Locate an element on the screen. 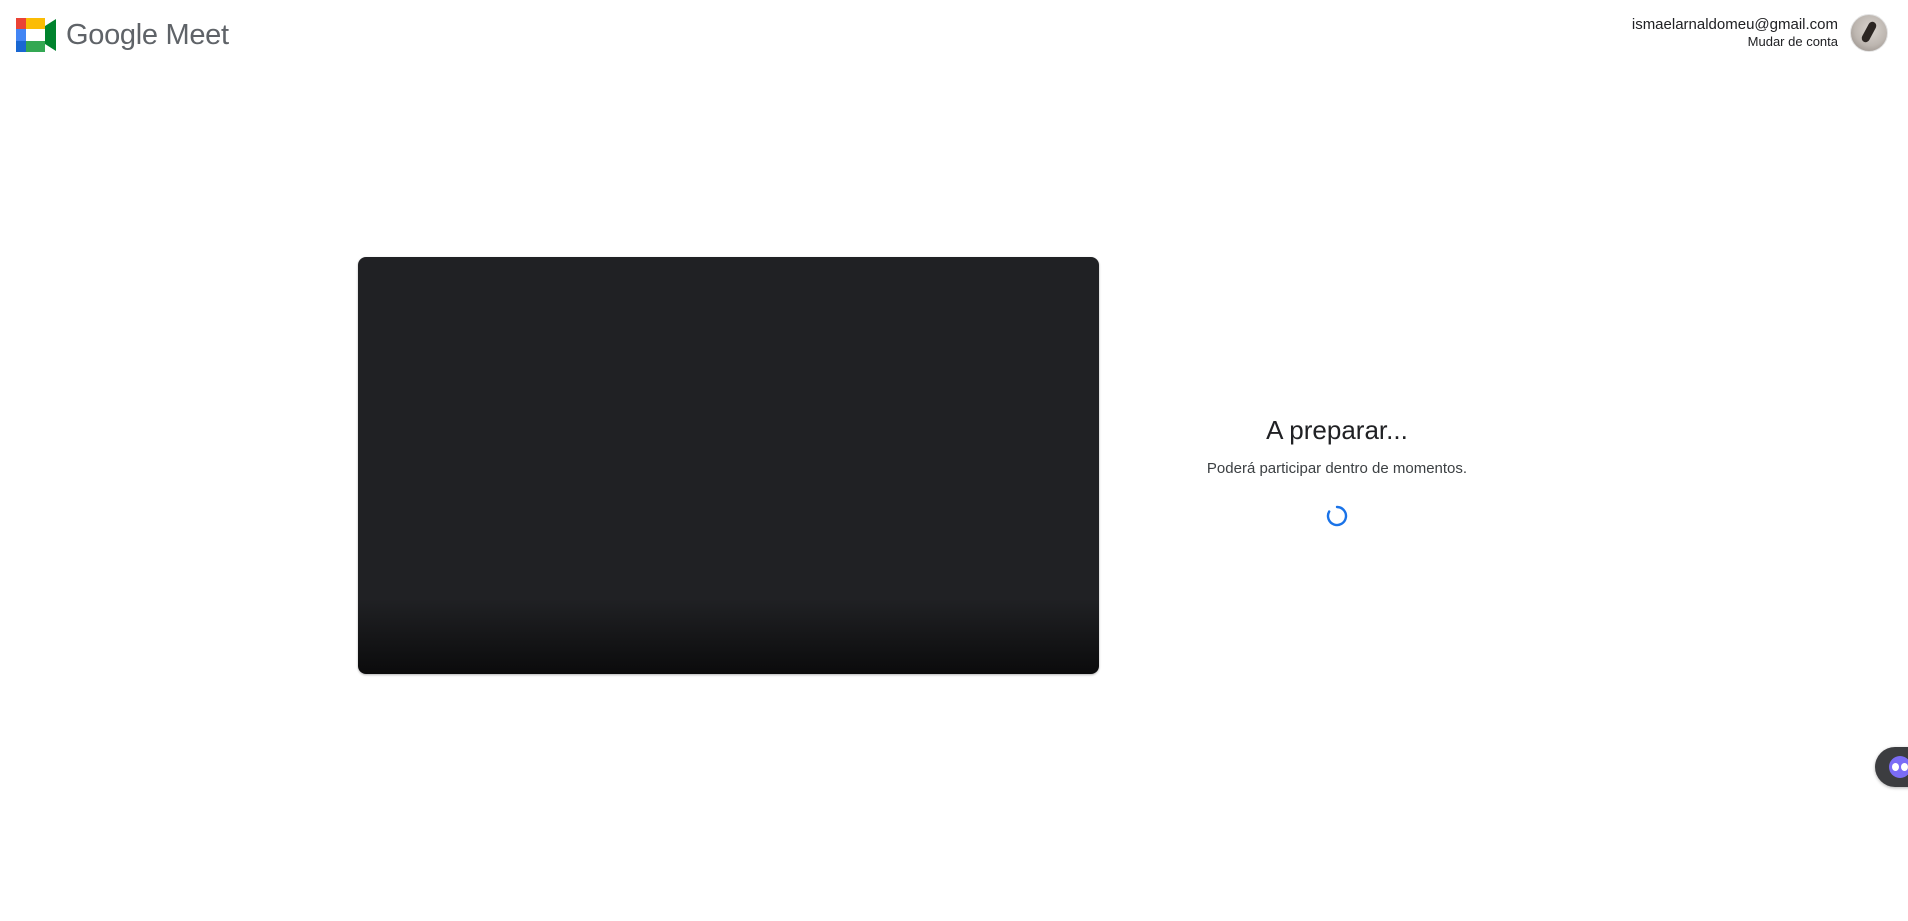  account-email: ismaelarnaldomeu@gmail.com is located at coordinates (1734, 24).